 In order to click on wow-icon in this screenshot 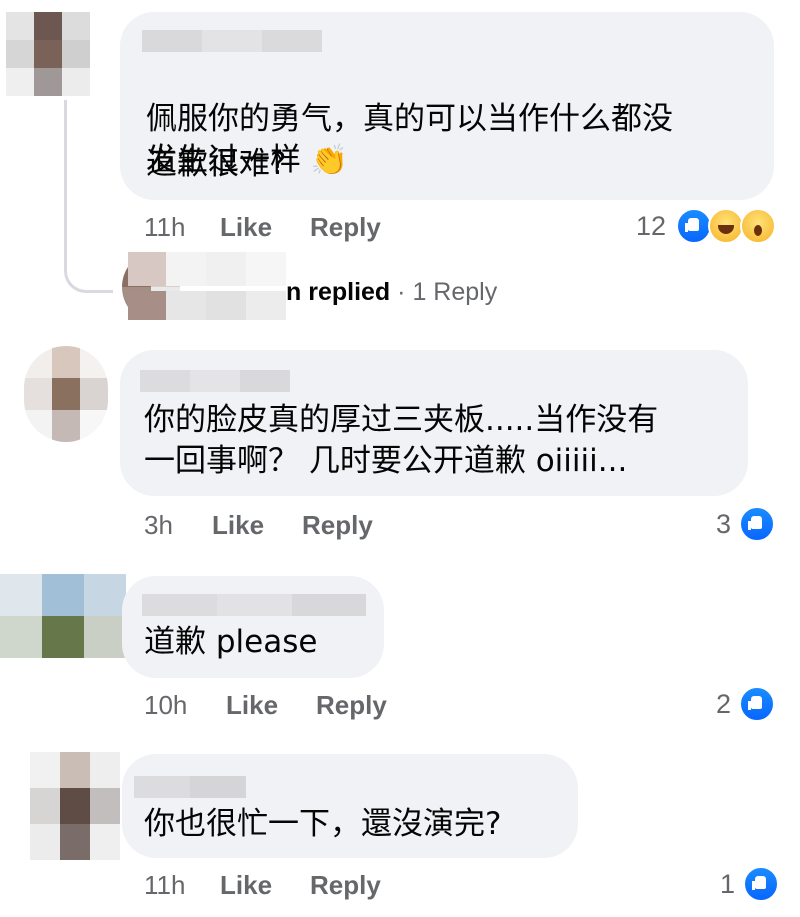, I will do `click(758, 226)`.